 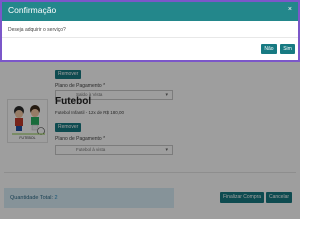 What do you see at coordinates (150, 11) in the screenshot?
I see `dialog-header: Confirmação ×` at bounding box center [150, 11].